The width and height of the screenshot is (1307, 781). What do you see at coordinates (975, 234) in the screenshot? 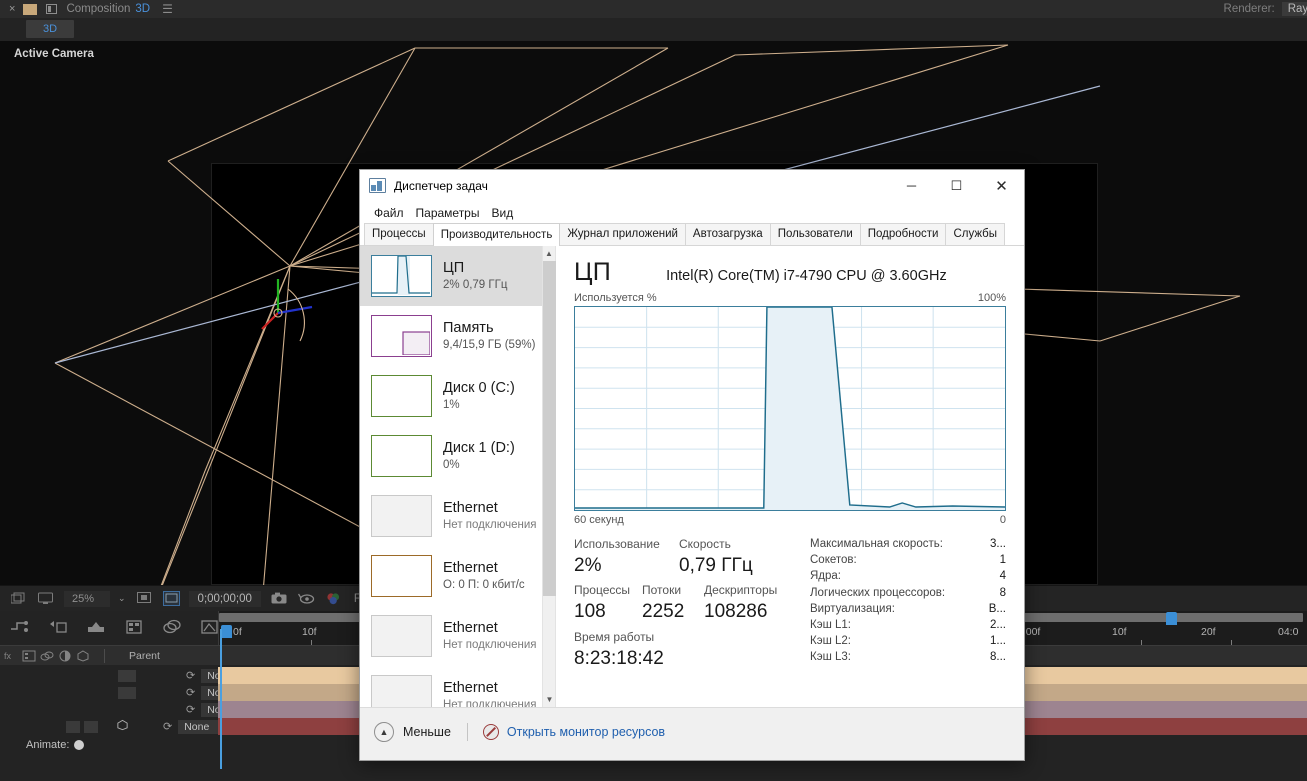
I see `tab-services: Службы` at bounding box center [975, 234].